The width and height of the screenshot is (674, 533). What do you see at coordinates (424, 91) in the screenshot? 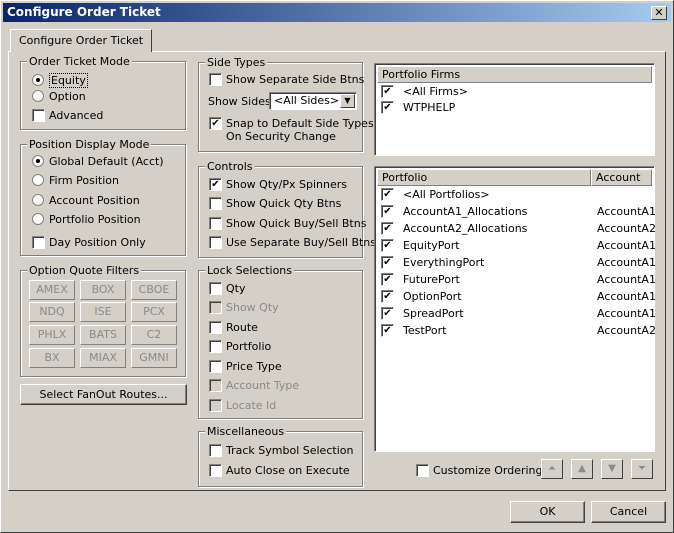
I see `list-item: ✔ <All Firms>` at bounding box center [424, 91].